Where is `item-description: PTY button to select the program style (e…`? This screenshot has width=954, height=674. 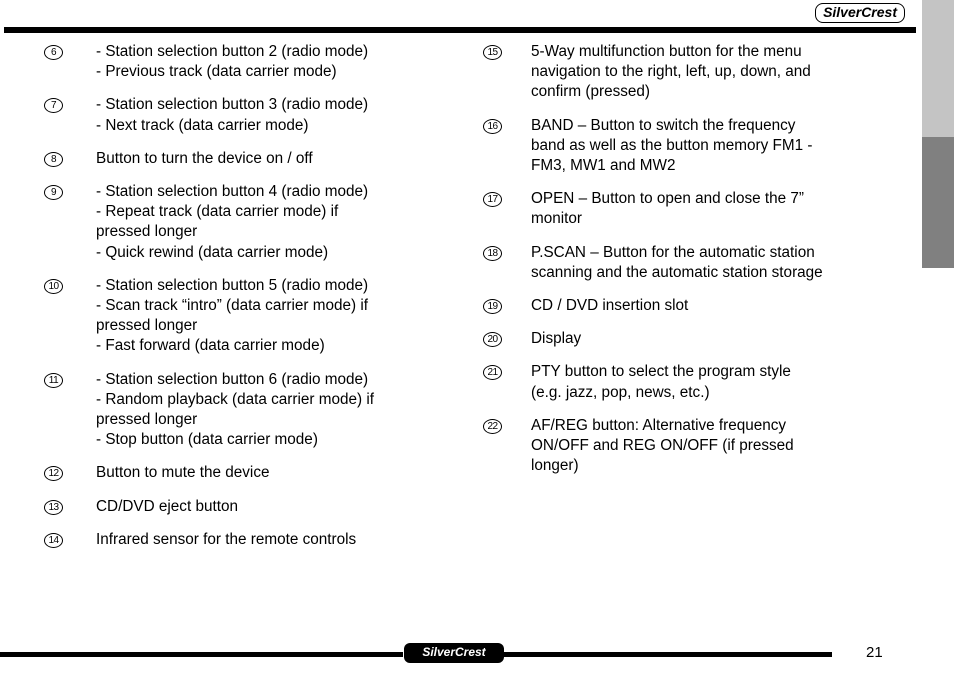
item-description: PTY button to select the program style (e… is located at coordinates (719, 382).